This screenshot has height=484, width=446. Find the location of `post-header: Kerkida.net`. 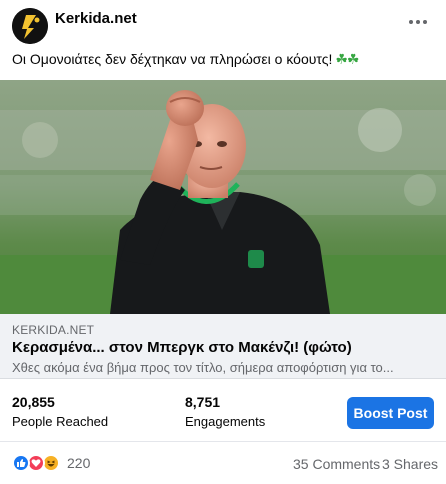

post-header: Kerkida.net is located at coordinates (223, 26).